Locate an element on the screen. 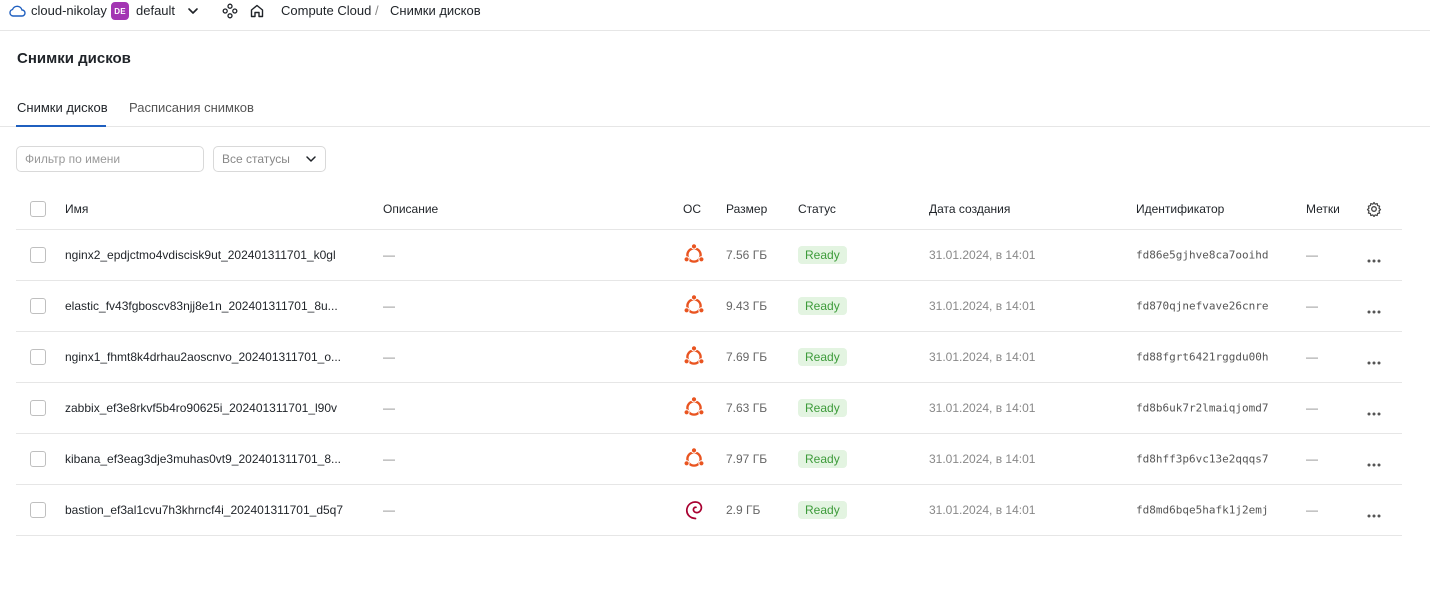 The height and width of the screenshot is (596, 1430). select-all-checkbox is located at coordinates (38, 208).